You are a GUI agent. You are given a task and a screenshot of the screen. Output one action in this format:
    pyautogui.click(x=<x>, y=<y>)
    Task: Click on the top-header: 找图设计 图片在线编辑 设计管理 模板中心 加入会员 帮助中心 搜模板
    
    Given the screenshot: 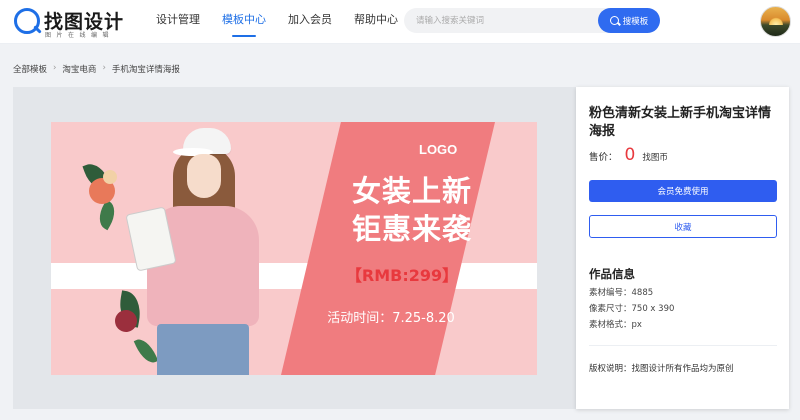 What is the action you would take?
    pyautogui.click(x=400, y=22)
    